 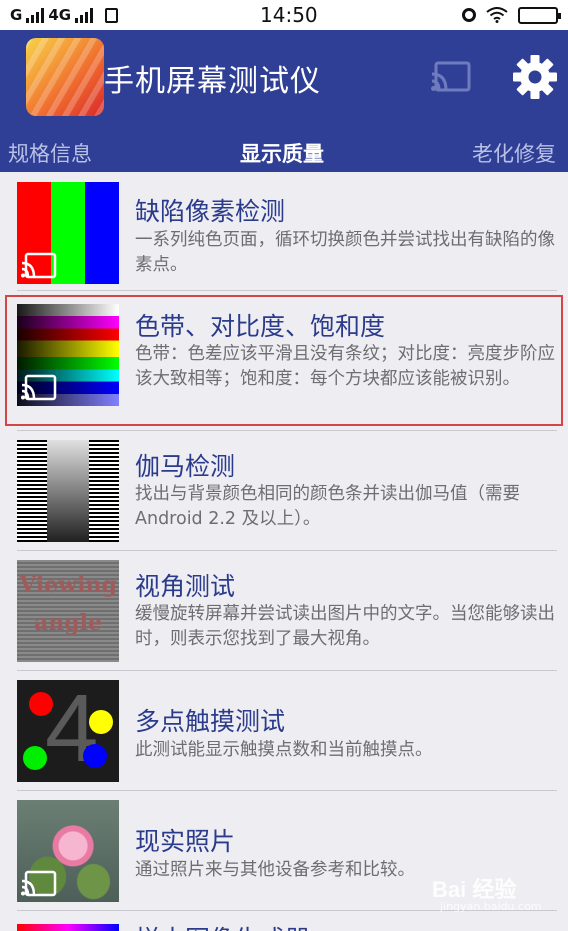 I want to click on gear-icon, so click(x=535, y=77).